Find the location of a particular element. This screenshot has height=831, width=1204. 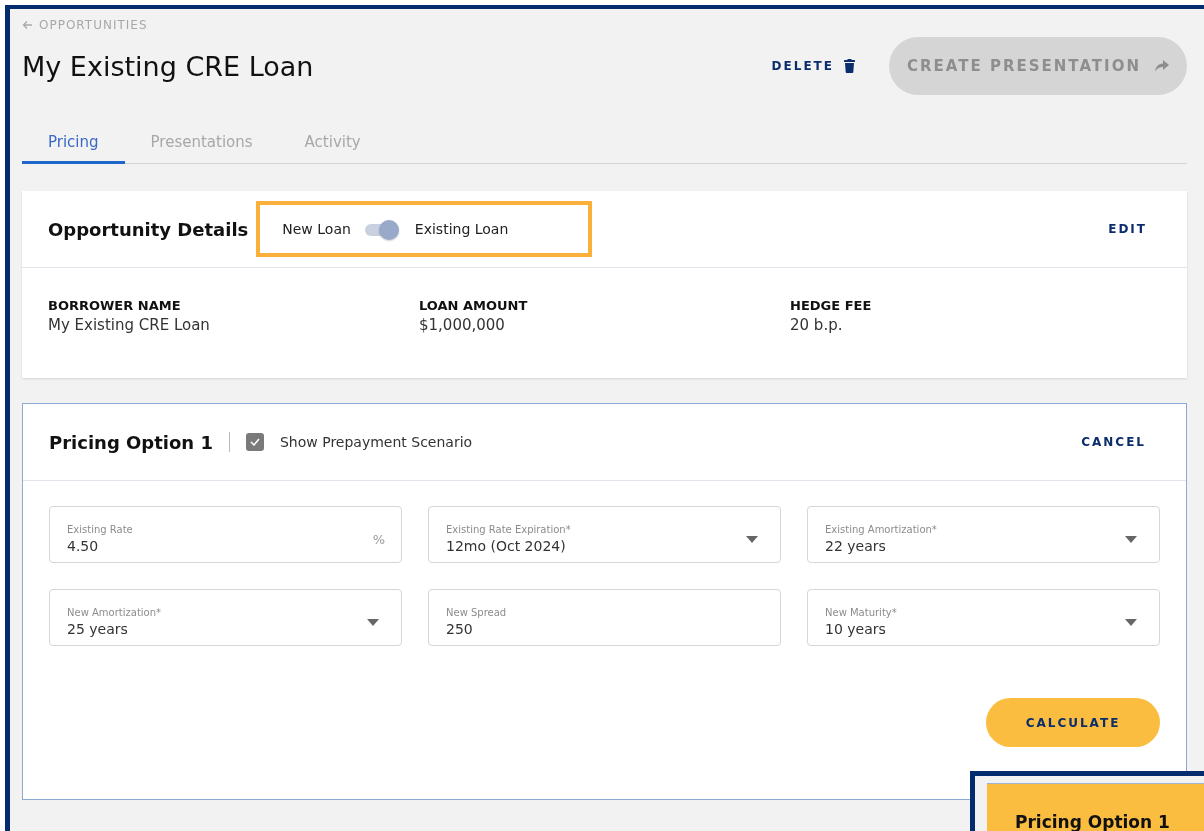

page-title: My Existing CRE Loan is located at coordinates (168, 66).